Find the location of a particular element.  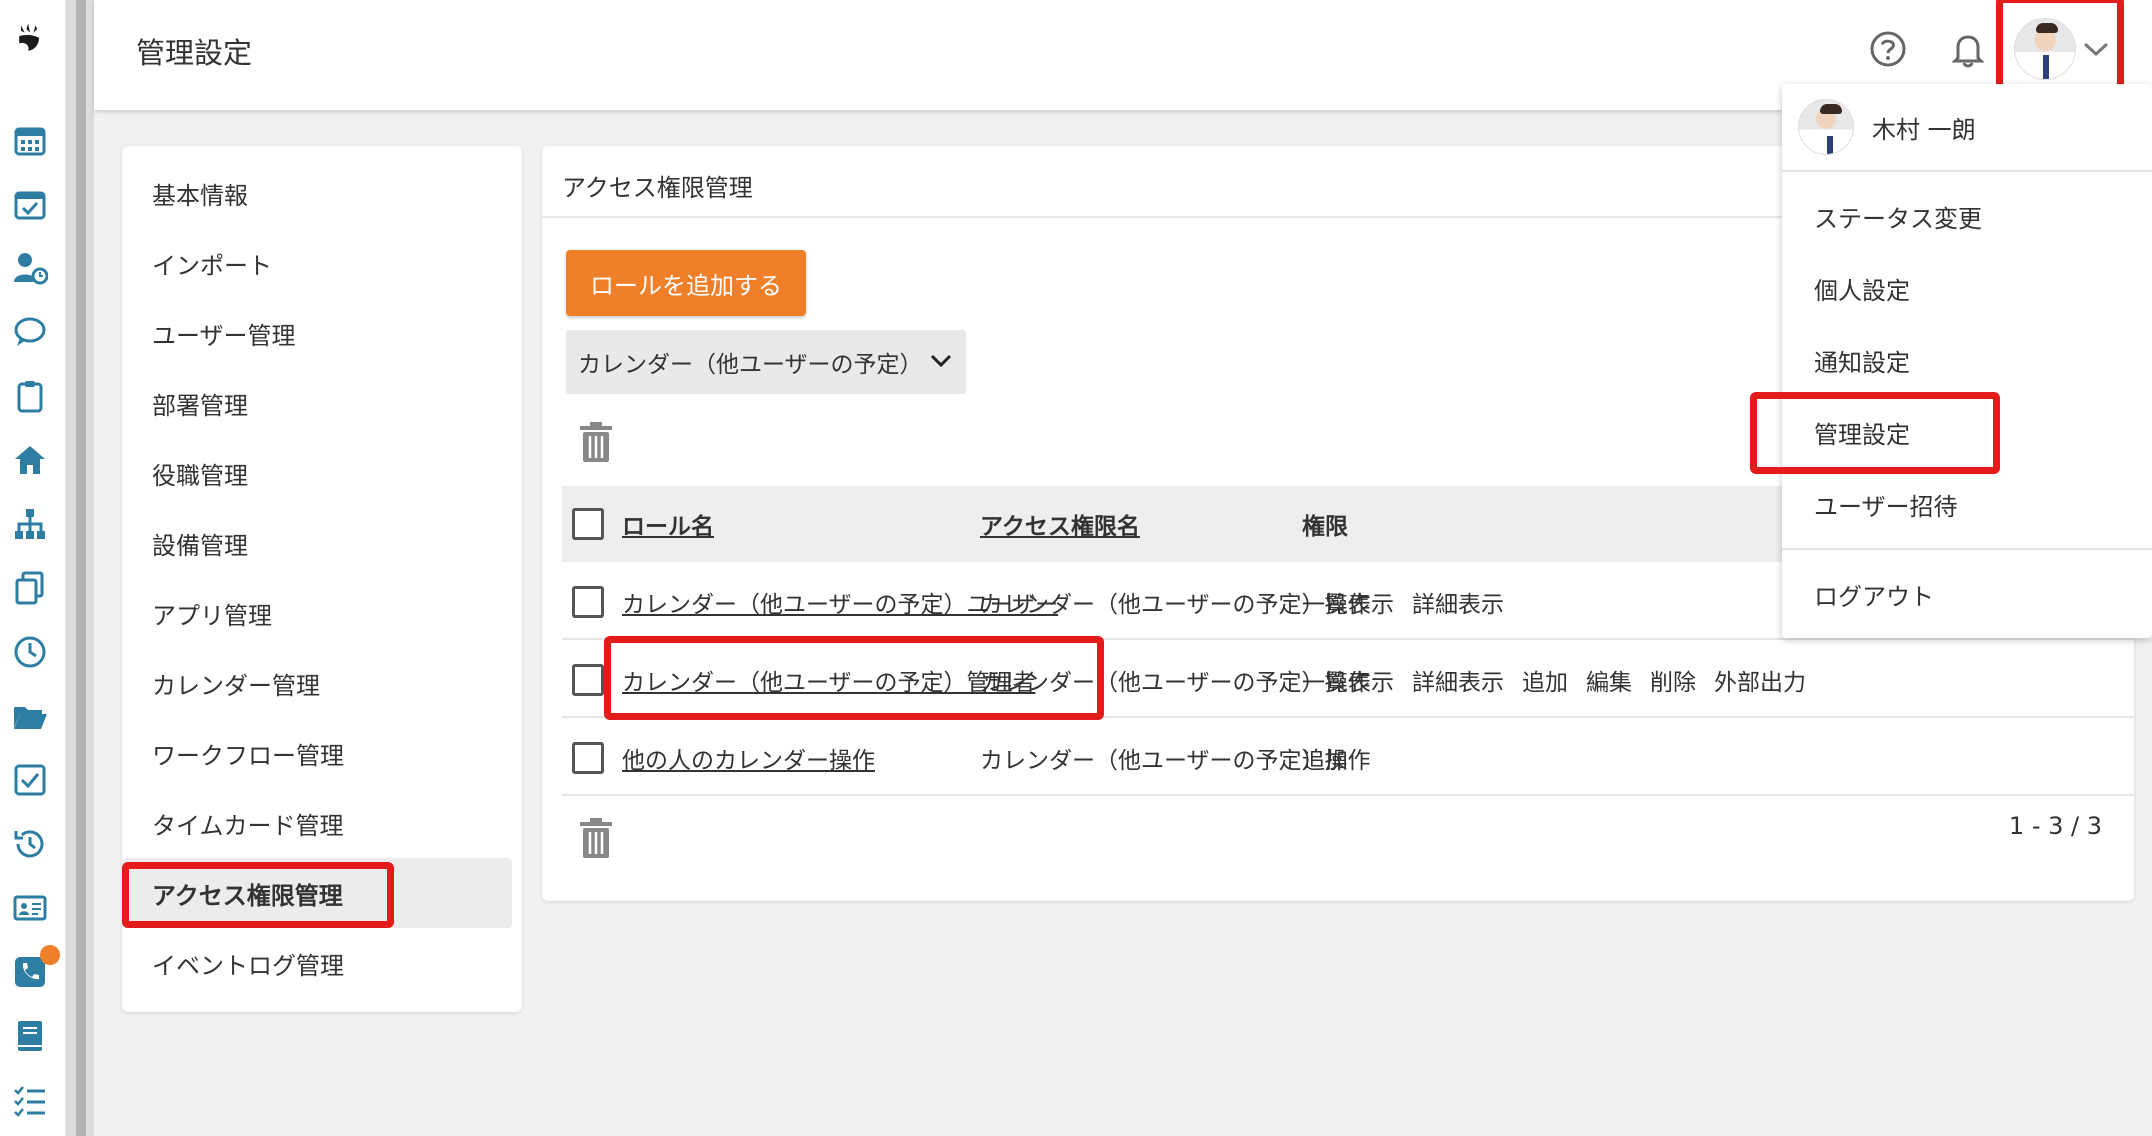

column-header-access-name: アクセス権限名 is located at coordinates (1060, 524).